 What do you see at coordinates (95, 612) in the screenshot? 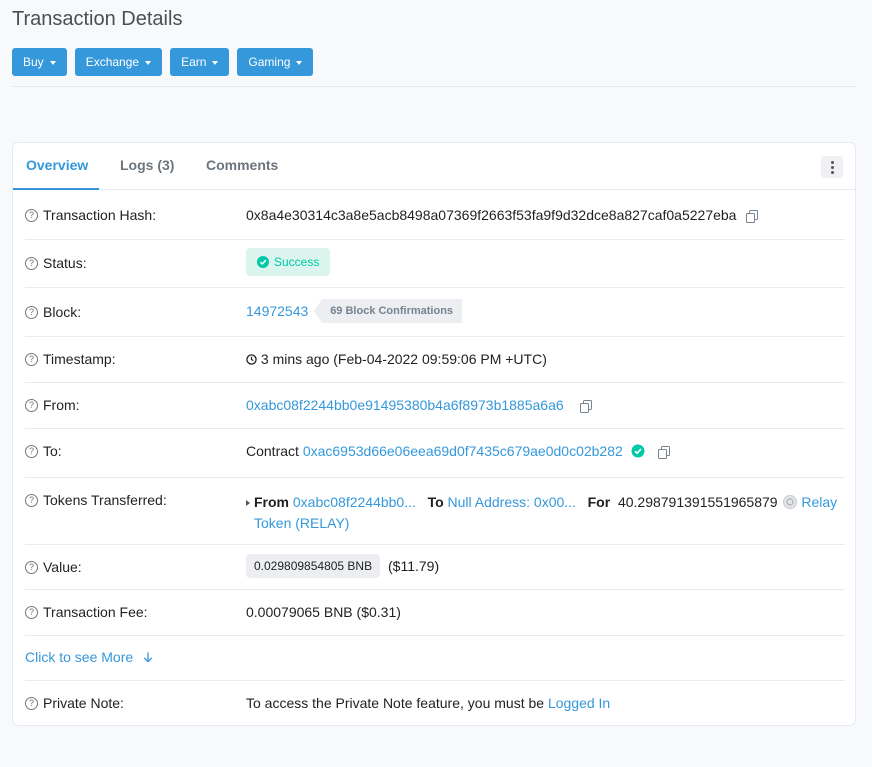
I see `label-transaction-fee: Transaction Fee:` at bounding box center [95, 612].